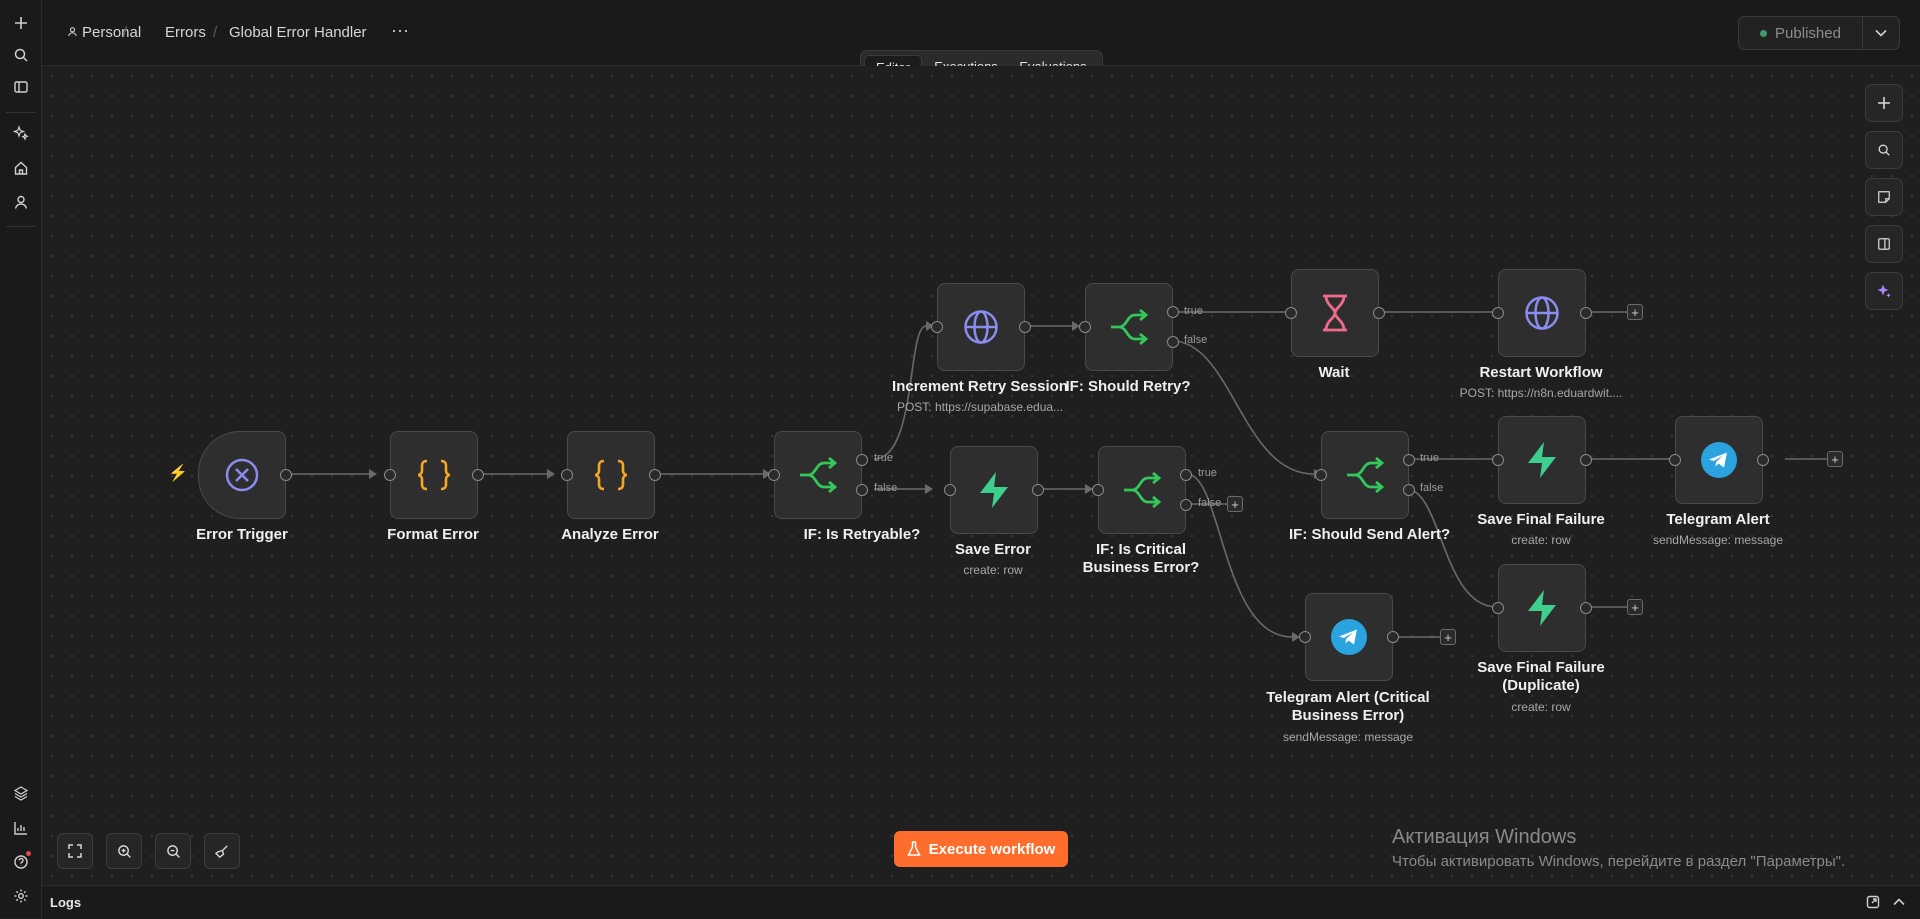  Describe the element at coordinates (1349, 637) in the screenshot. I see `node-telegram-alert-critical` at that location.